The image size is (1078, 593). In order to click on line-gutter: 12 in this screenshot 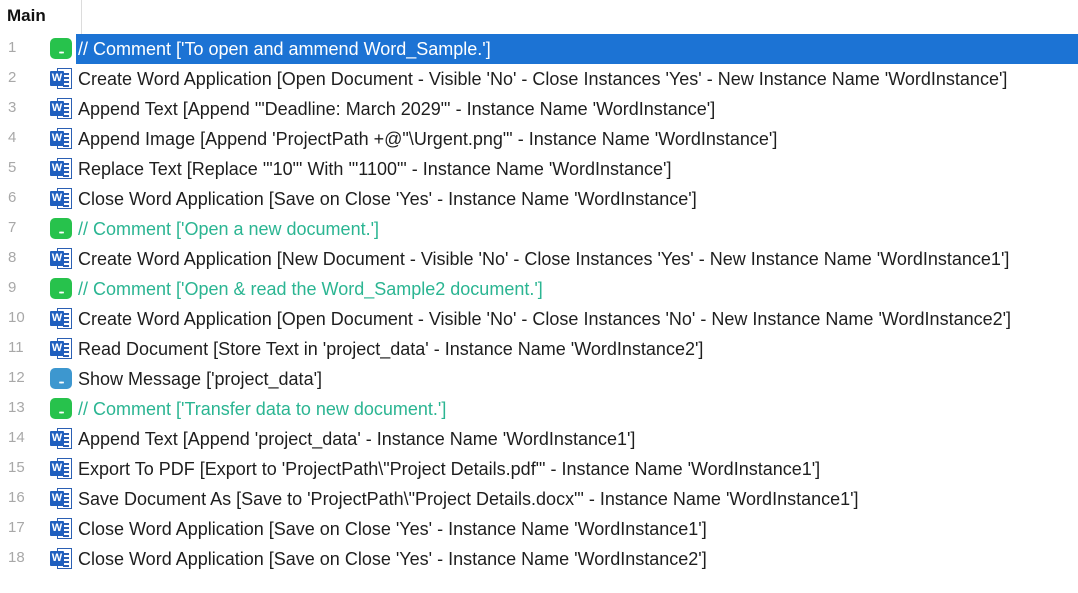, I will do `click(23, 379)`.